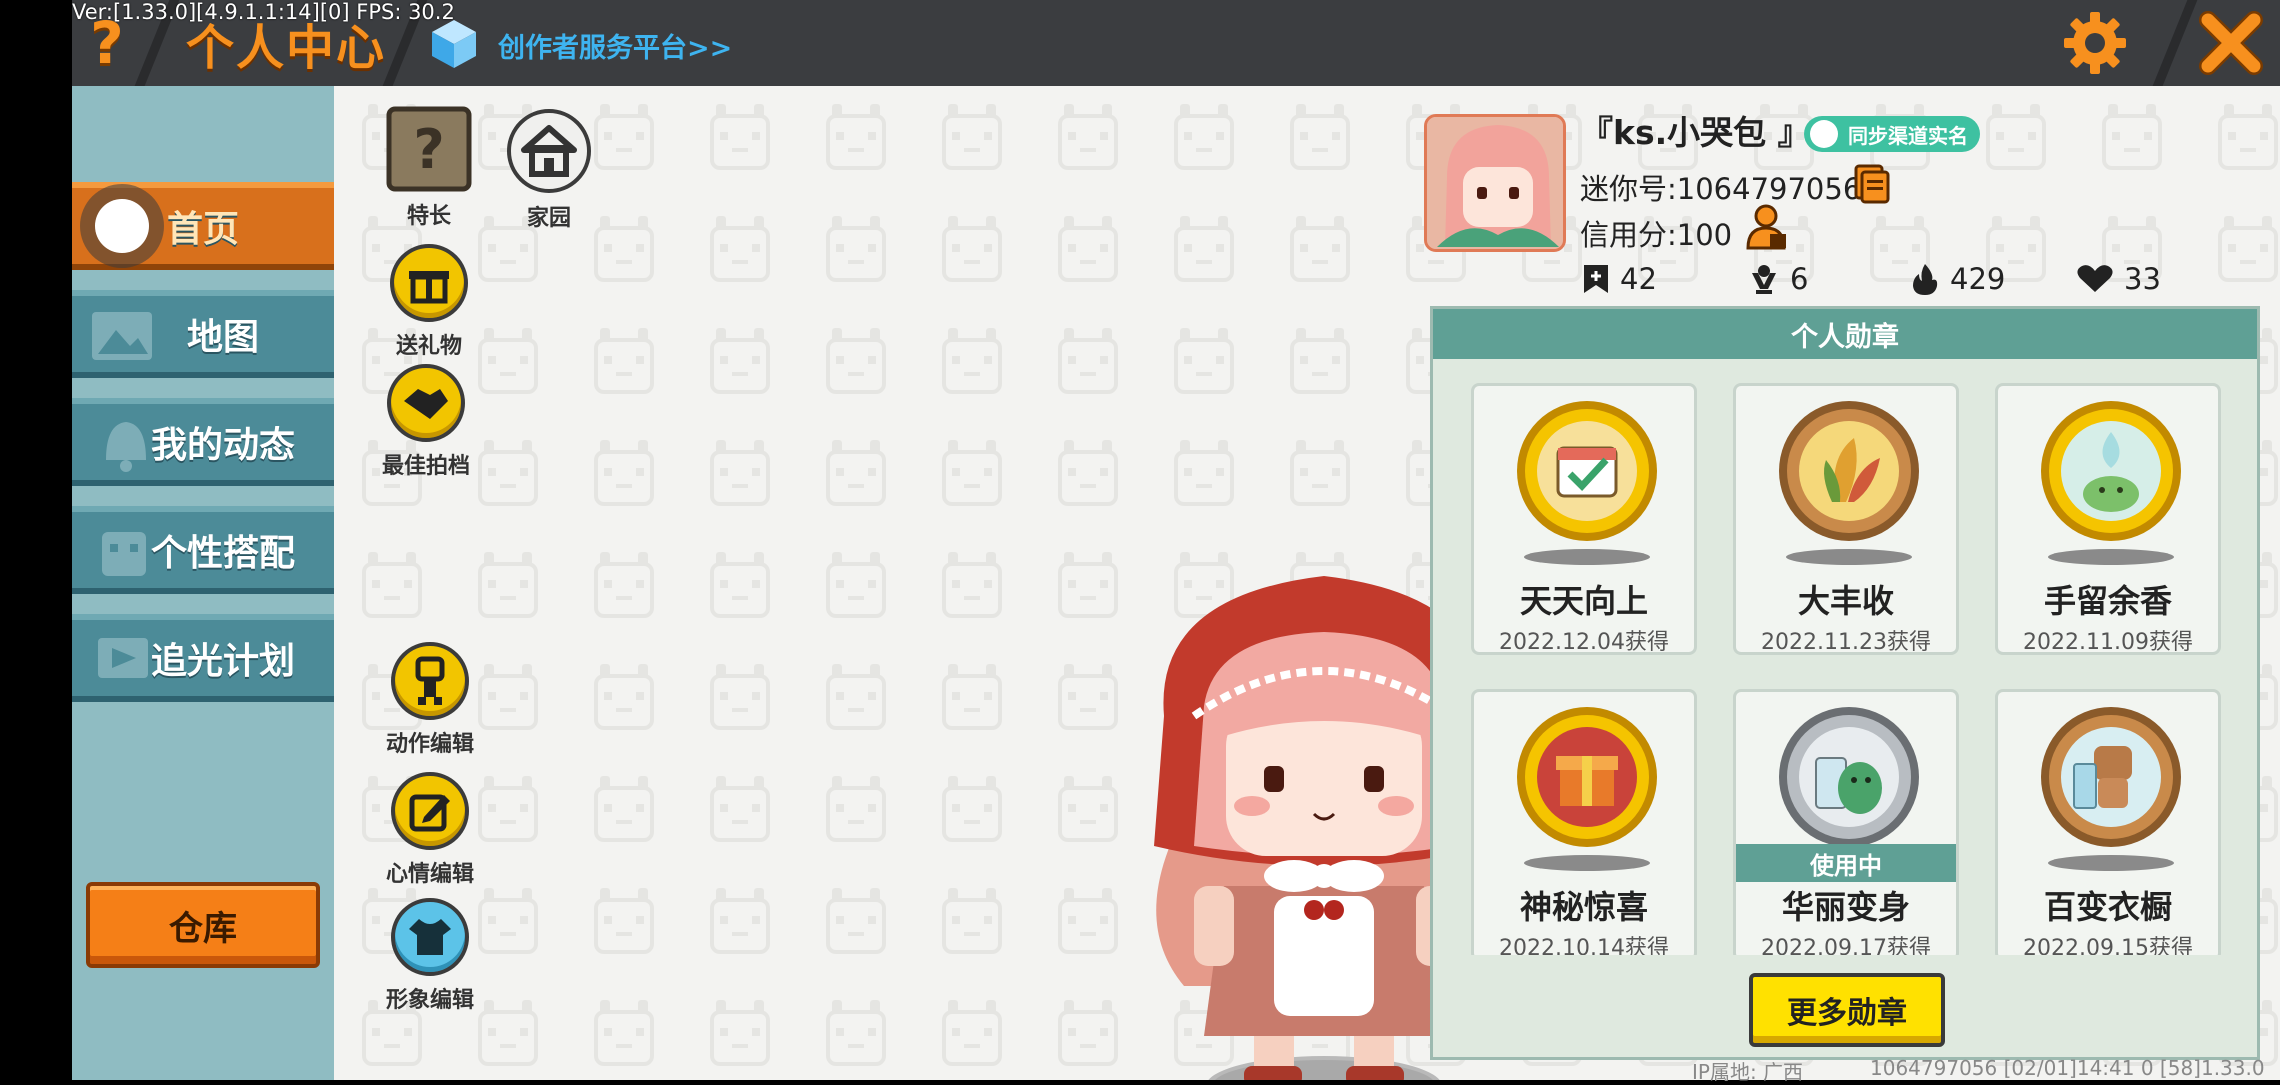 The height and width of the screenshot is (1085, 2280). Describe the element at coordinates (1695, 132) in the screenshot. I see `nickname: 『ks.小哭包 』` at that location.